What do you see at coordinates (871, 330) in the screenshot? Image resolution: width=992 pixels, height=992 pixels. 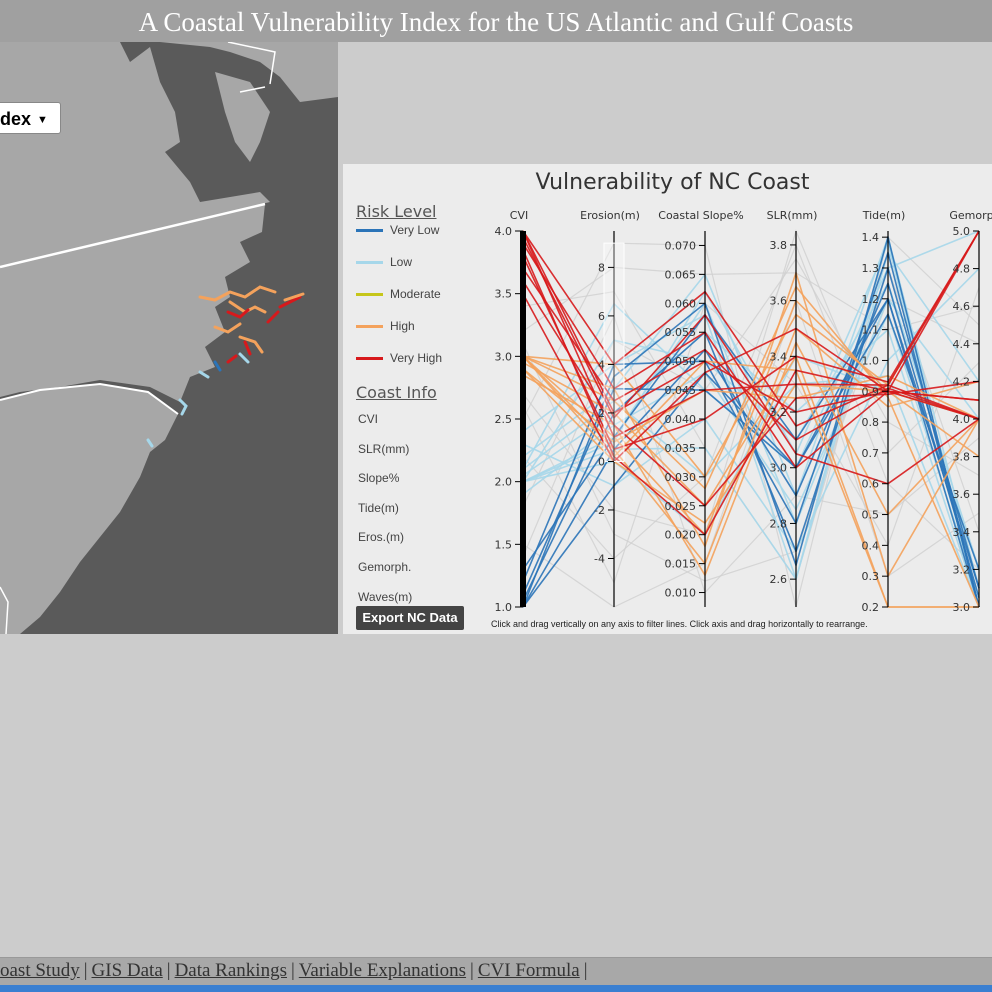 I see `tick-label: 1.1` at bounding box center [871, 330].